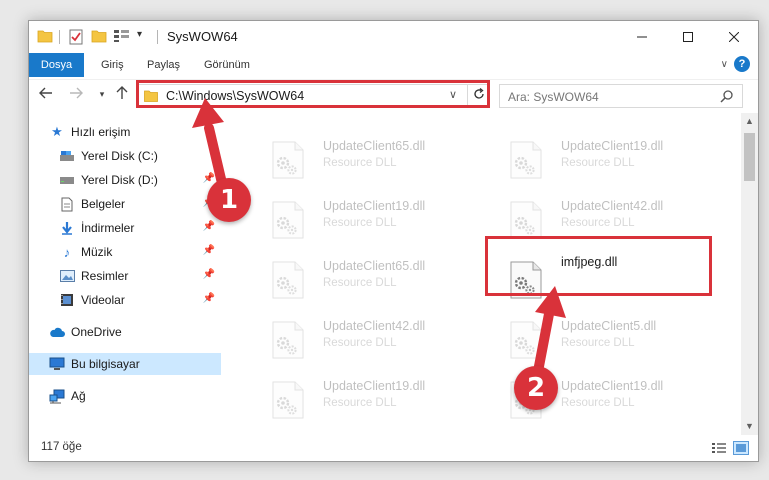 The width and height of the screenshot is (769, 480). I want to click on sidebar-item-music: ♪ Müzik 📌, so click(125, 252).